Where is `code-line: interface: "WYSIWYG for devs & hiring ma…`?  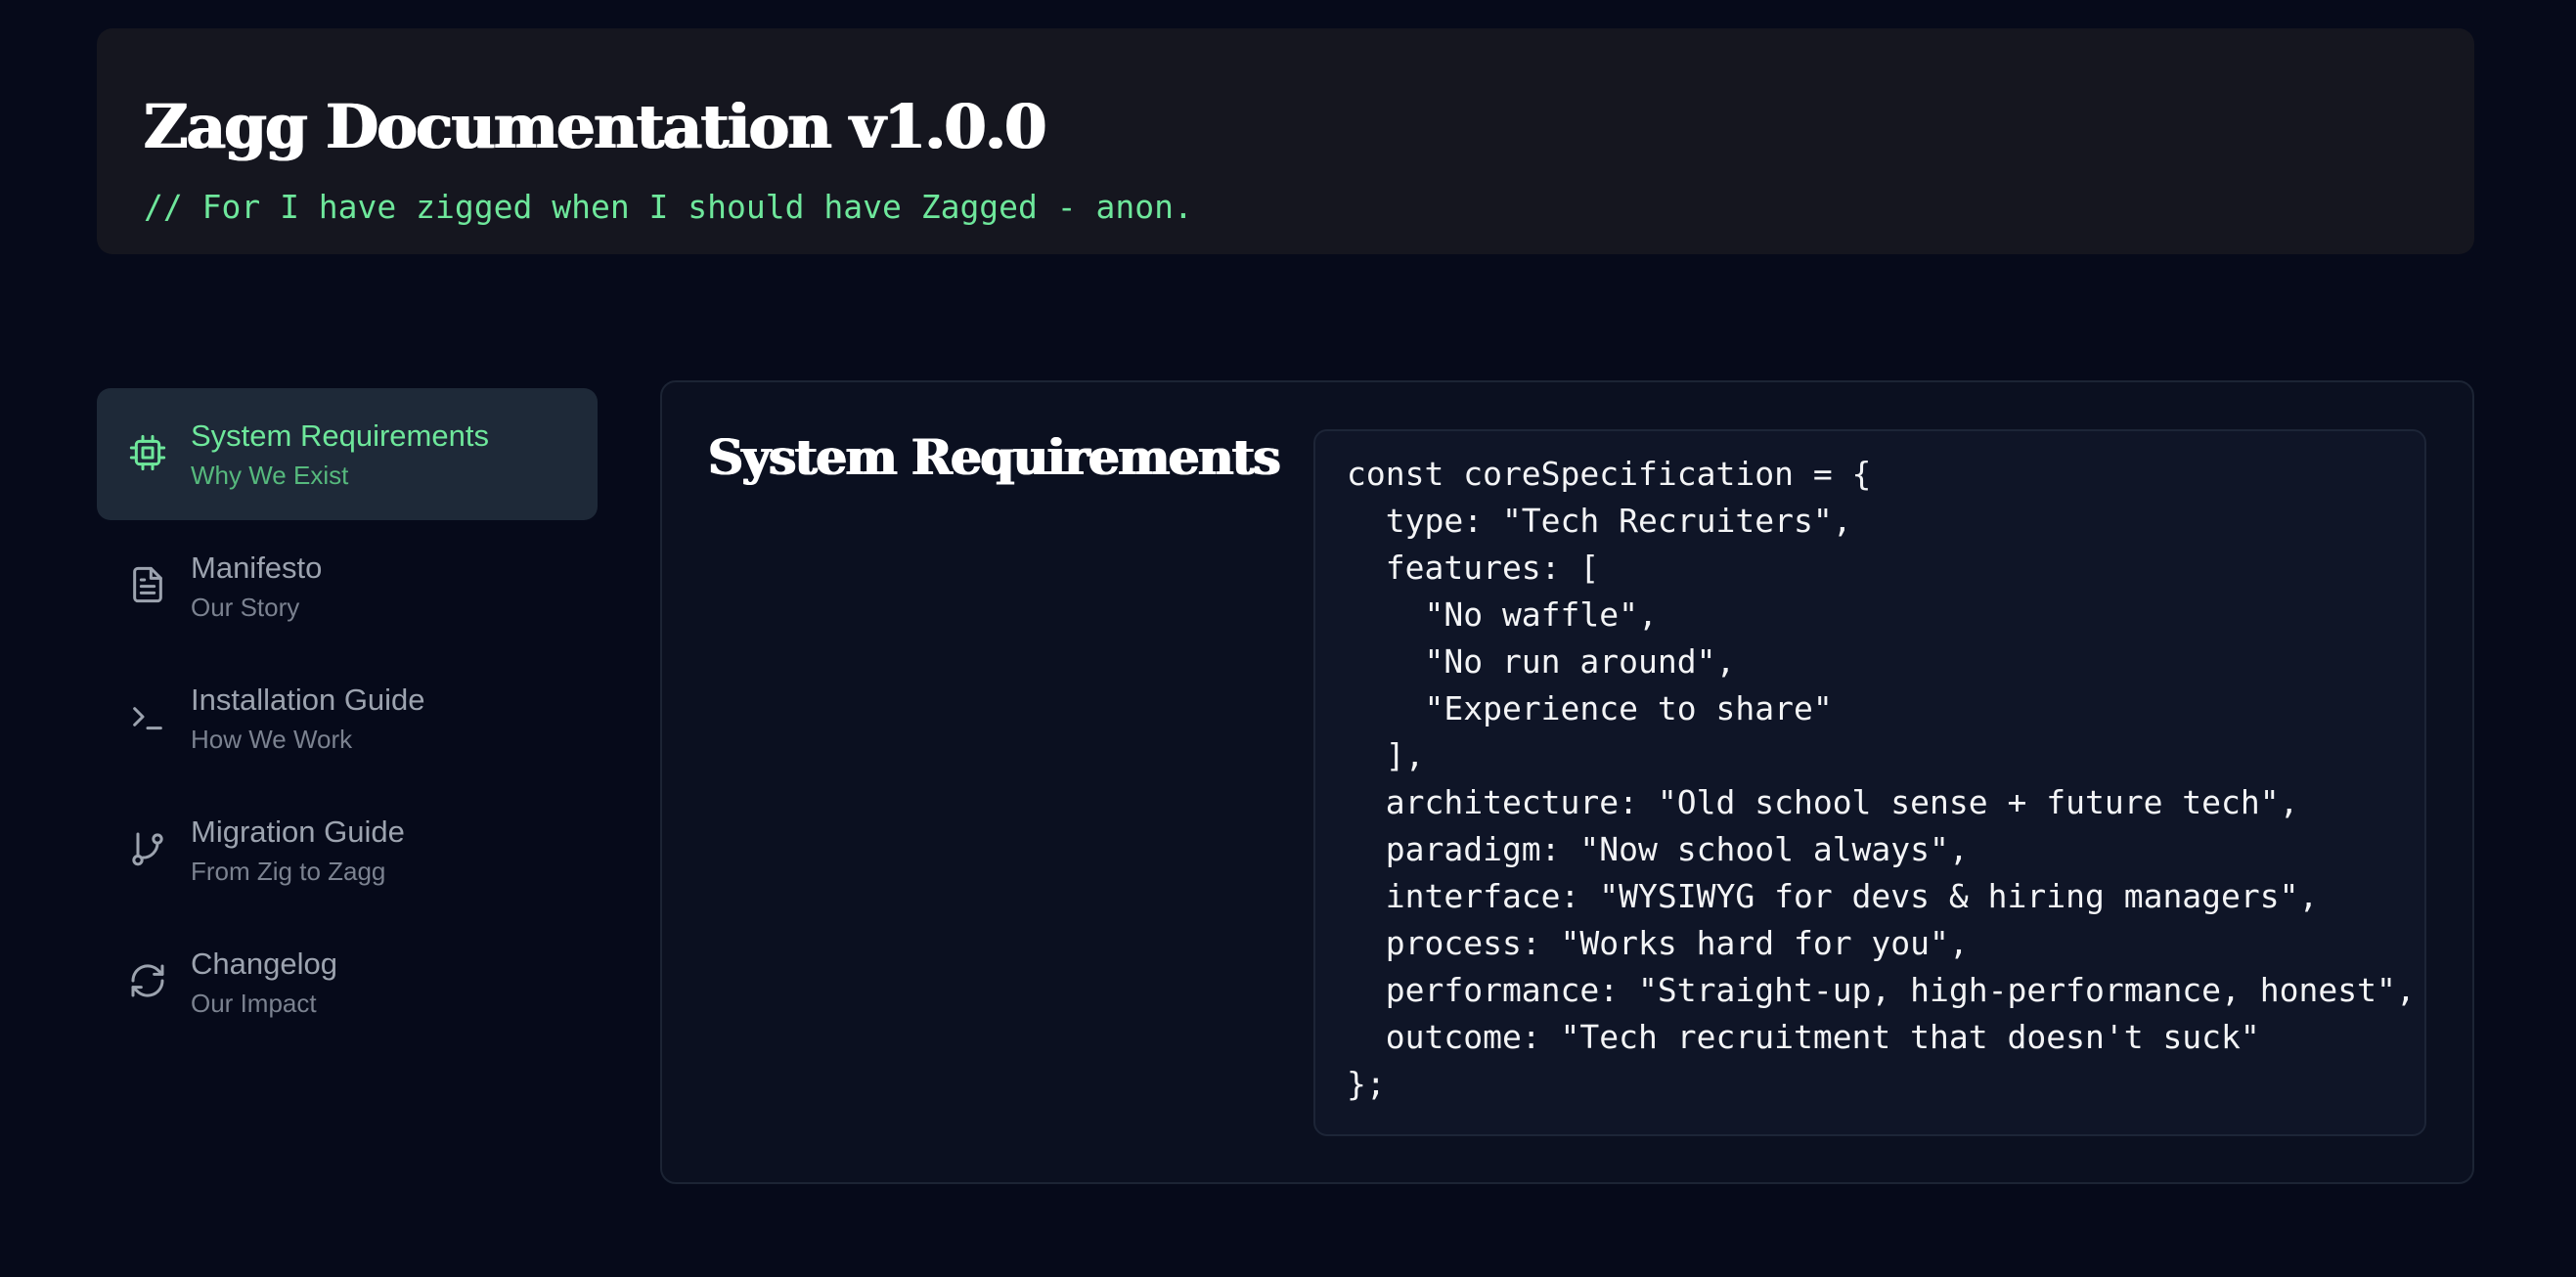
code-line: interface: "WYSIWYG for devs & hiring ma… is located at coordinates (1833, 896).